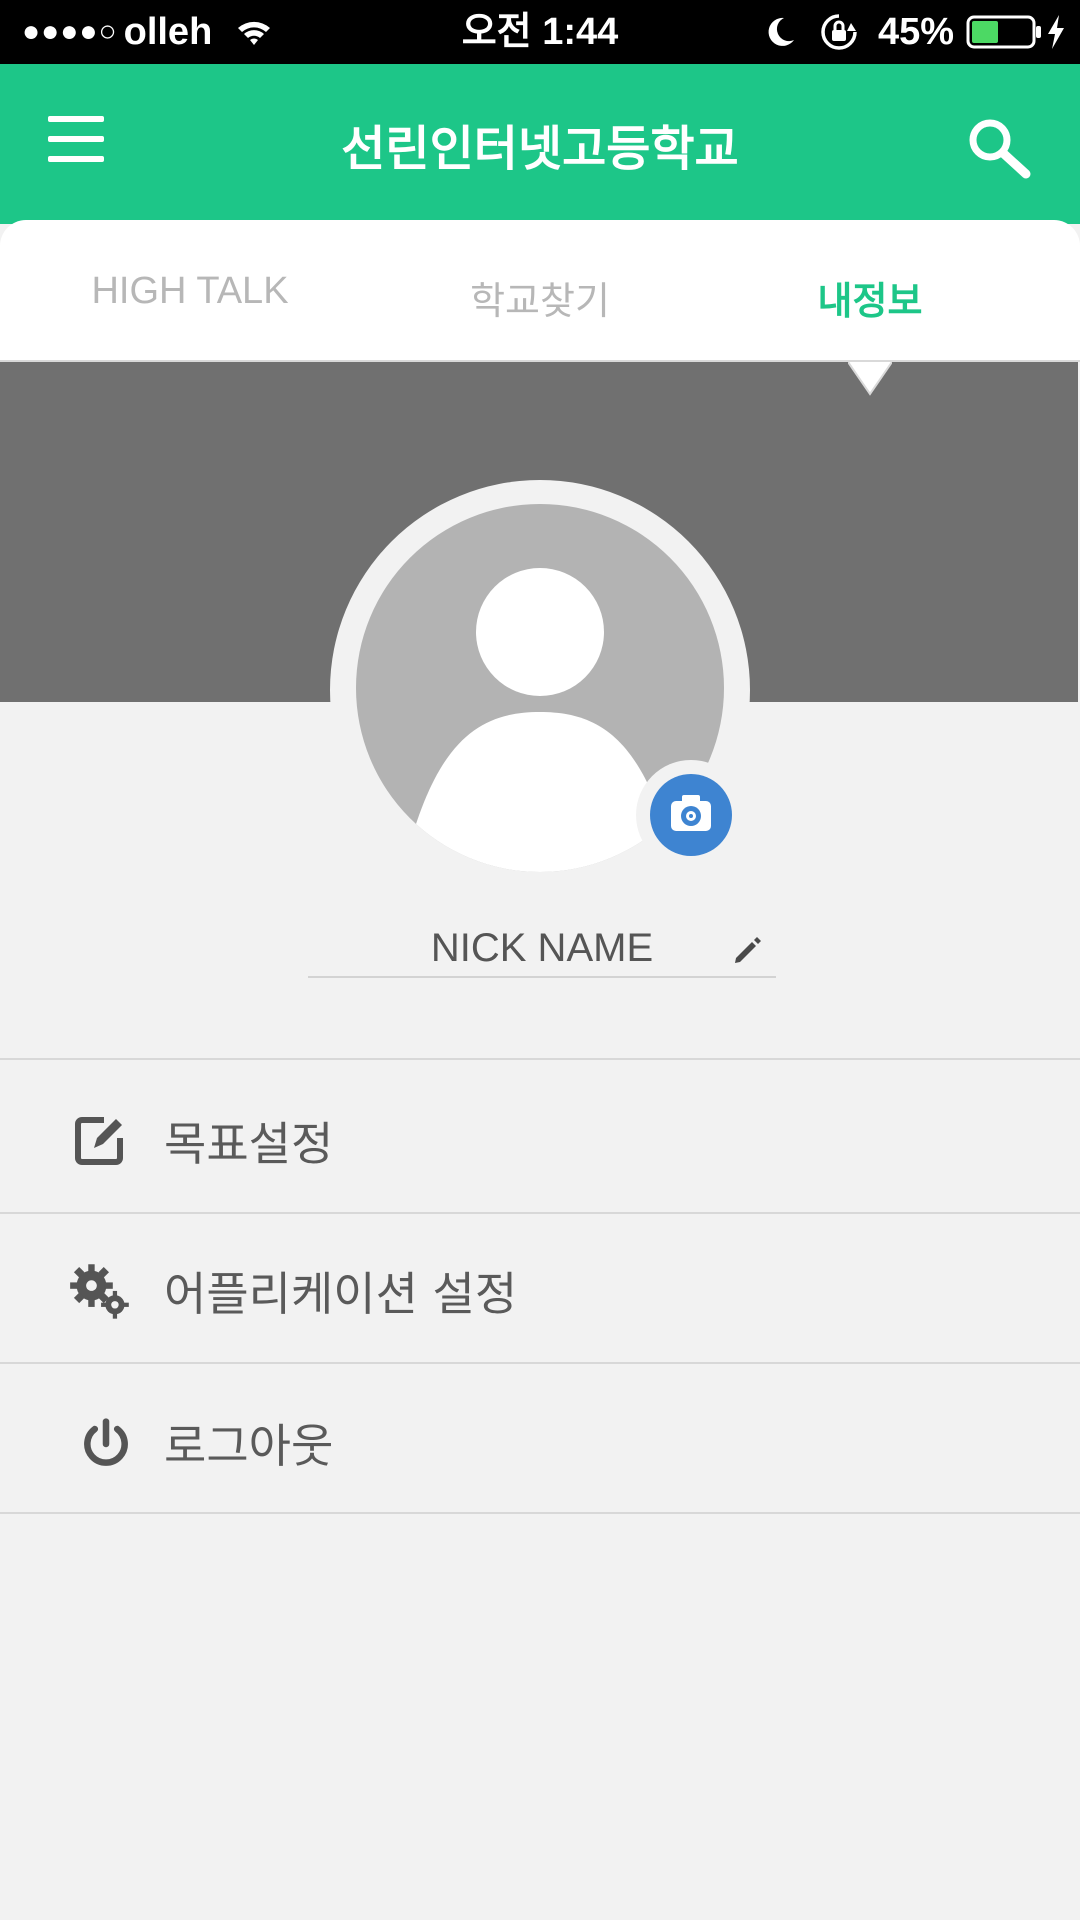  I want to click on battery-icon, so click(1003, 32).